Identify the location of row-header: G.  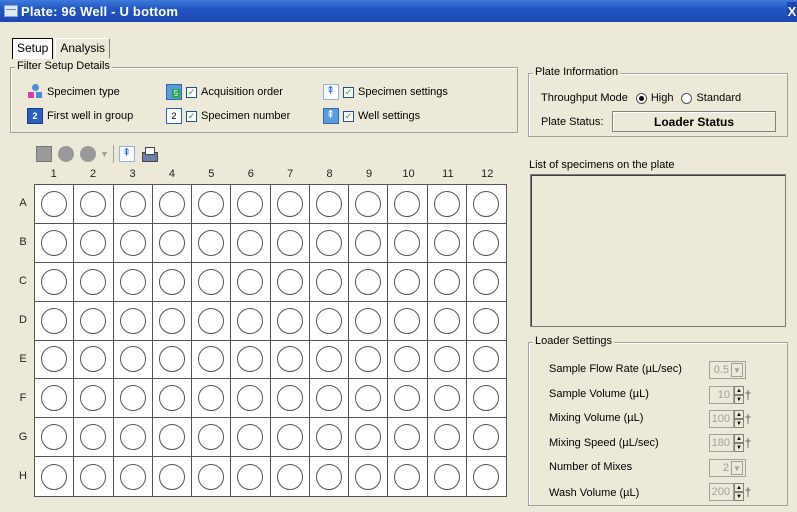
(23, 437).